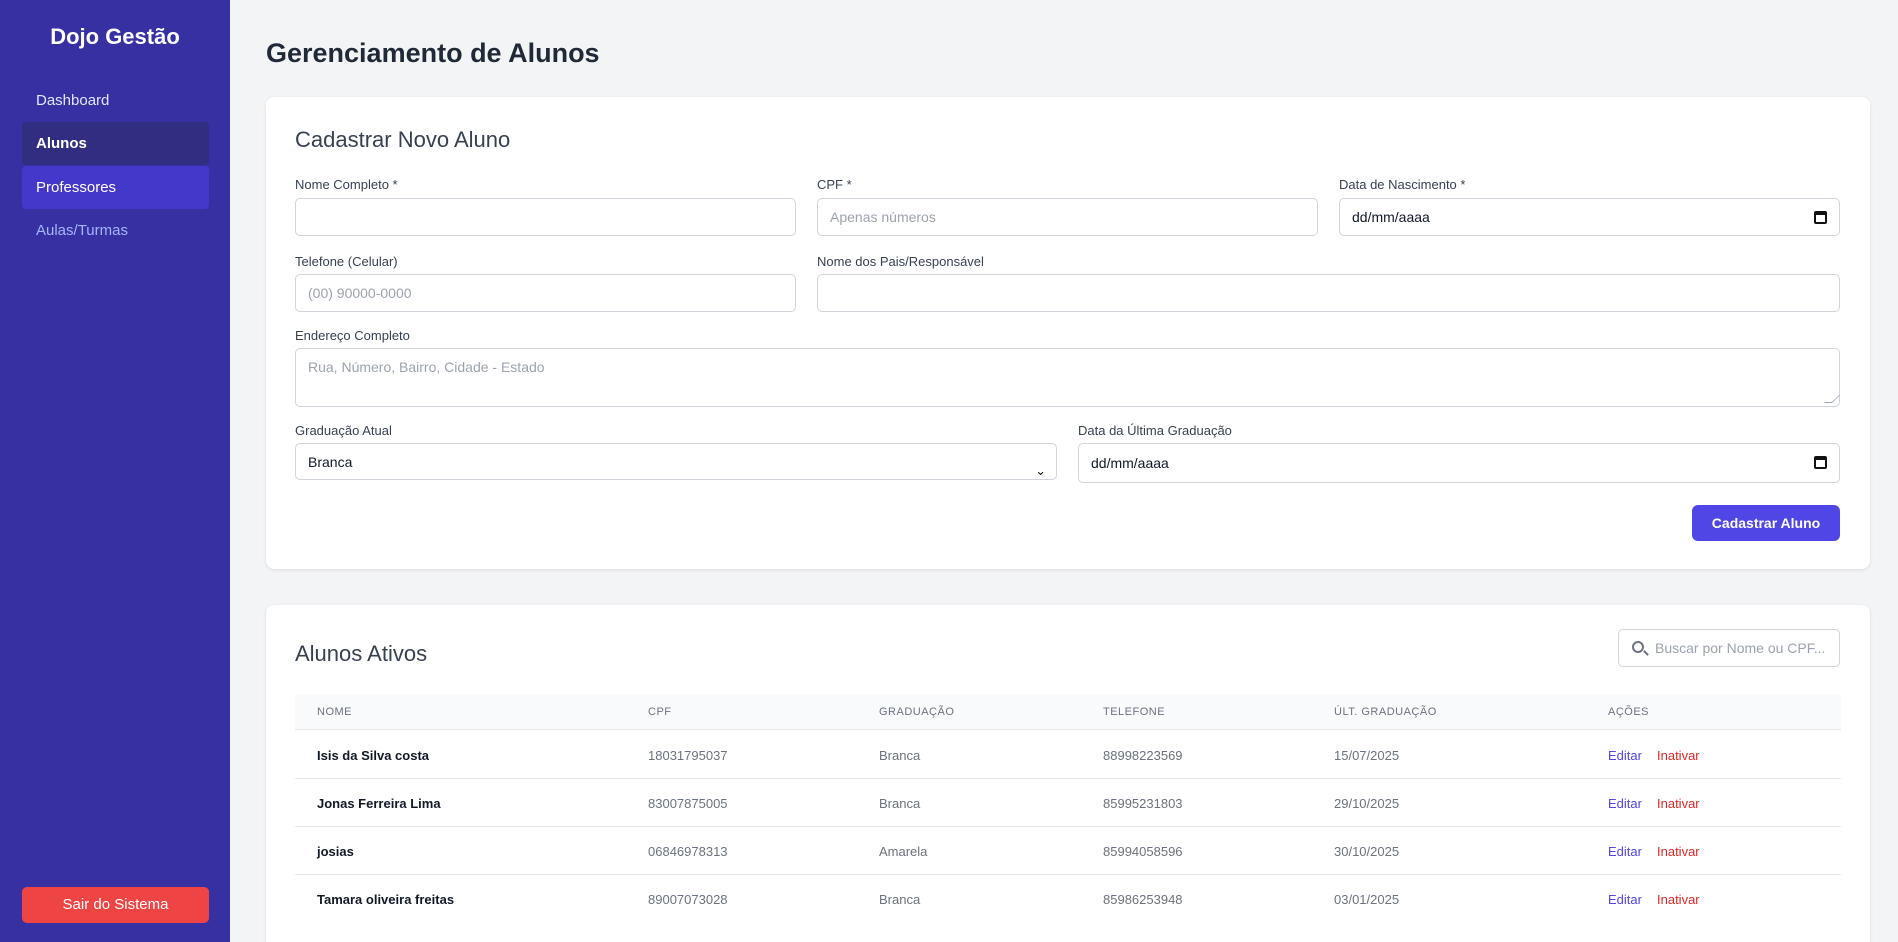 This screenshot has height=942, width=1898. Describe the element at coordinates (917, 712) in the screenshot. I see `column-header-belt: GRADUAÇÃO` at that location.